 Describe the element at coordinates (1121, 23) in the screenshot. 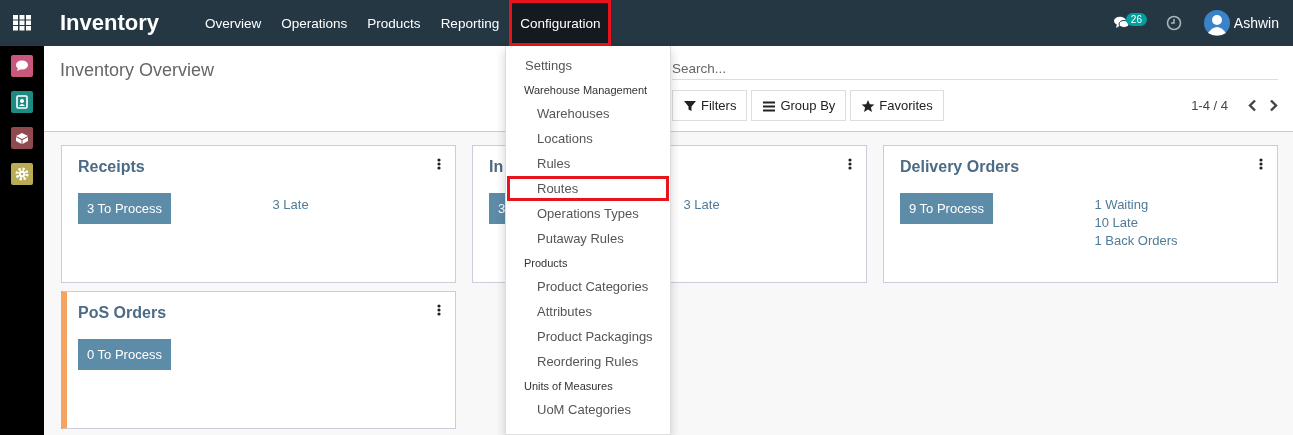

I see `chat-icon` at that location.